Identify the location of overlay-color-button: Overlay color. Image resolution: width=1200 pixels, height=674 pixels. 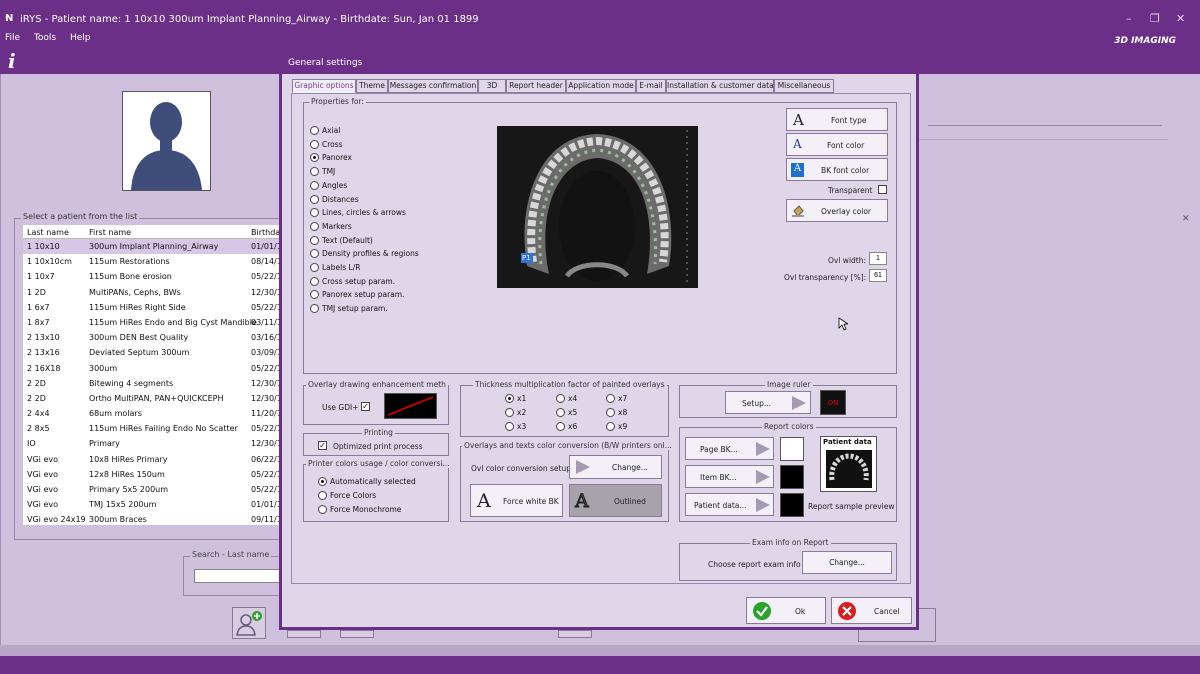
(837, 210).